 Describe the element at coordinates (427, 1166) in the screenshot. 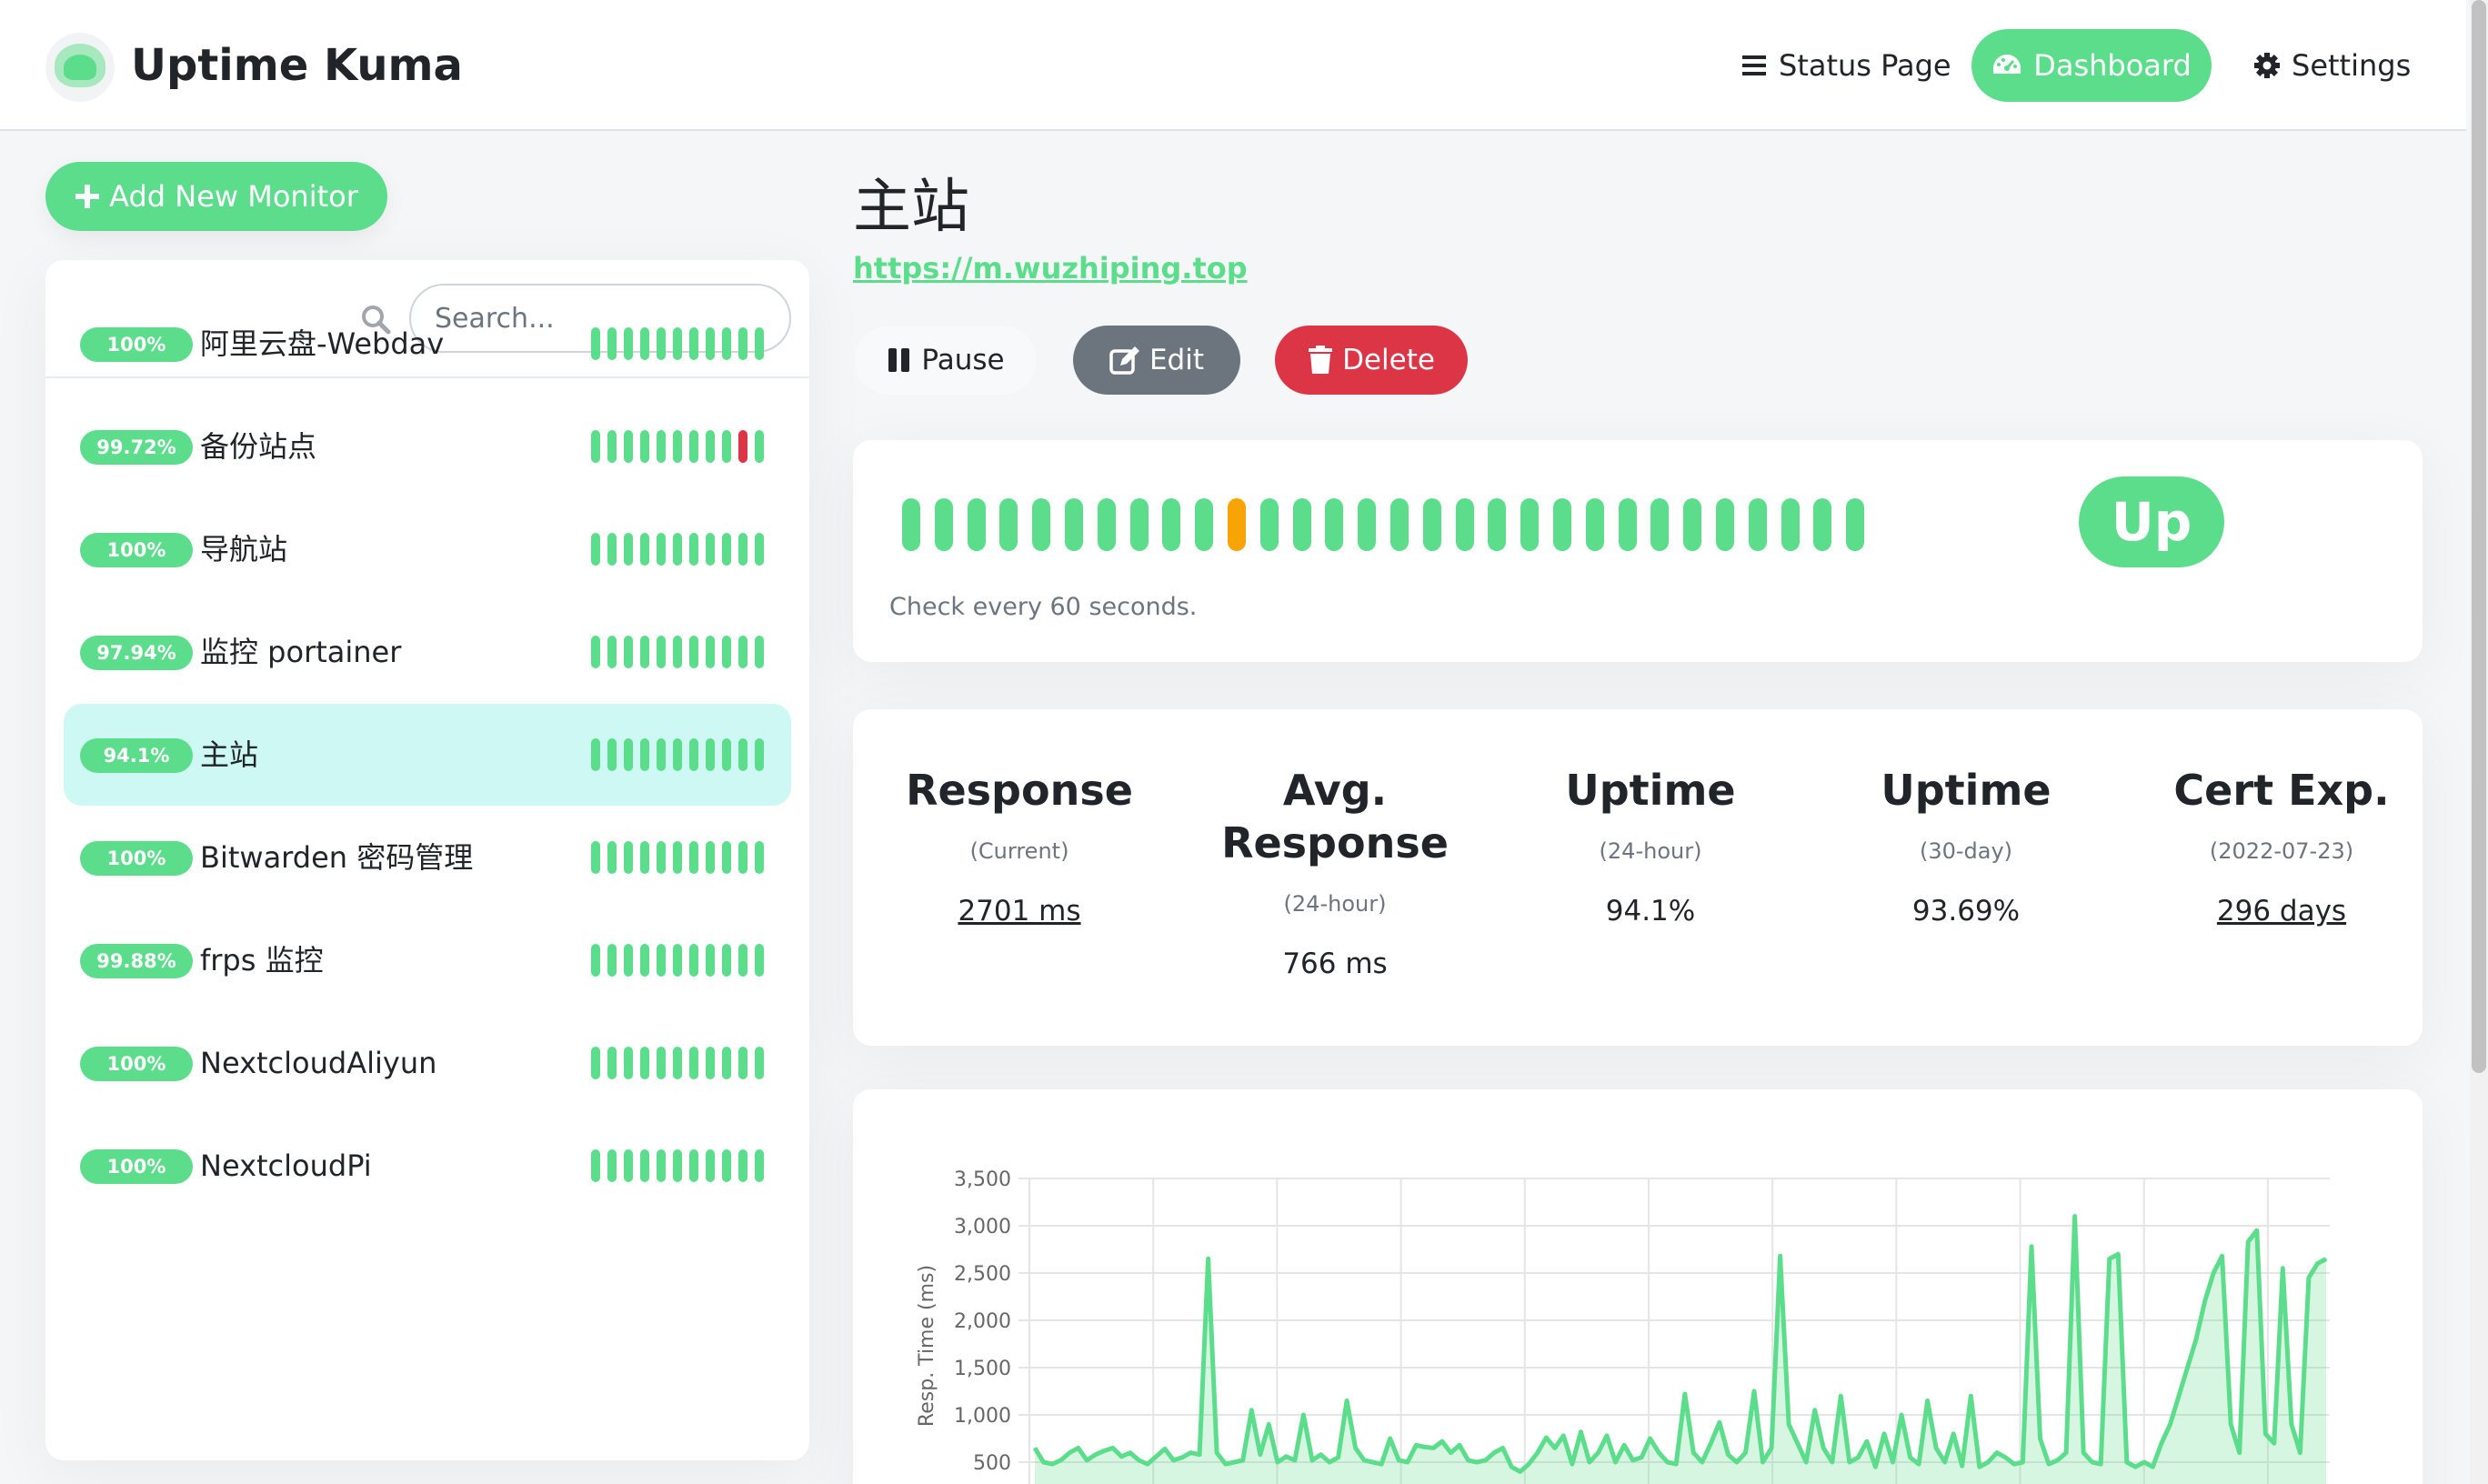

I see `monitor-list-item: 100% NextcloudPi` at that location.